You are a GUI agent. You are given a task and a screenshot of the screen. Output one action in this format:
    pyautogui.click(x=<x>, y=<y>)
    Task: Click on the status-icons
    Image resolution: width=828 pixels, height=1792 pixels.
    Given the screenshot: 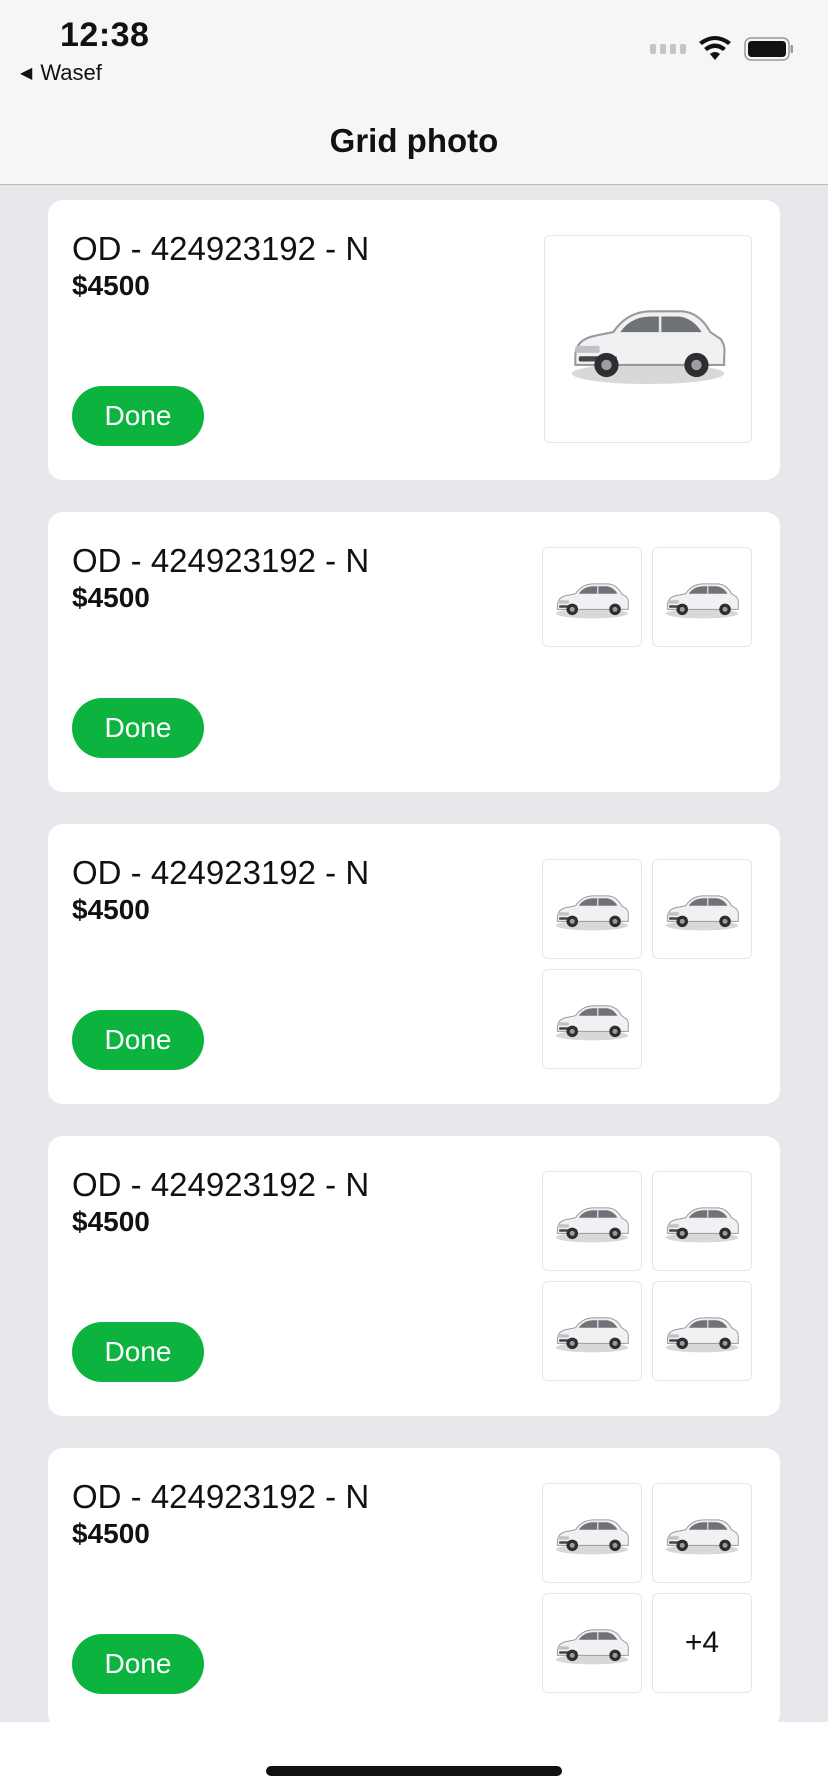 What is the action you would take?
    pyautogui.click(x=722, y=49)
    